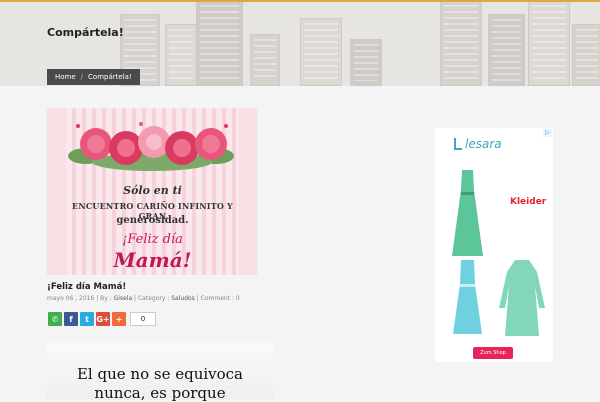  I want to click on quote-line-1: El que no se equivoca, so click(159, 374).